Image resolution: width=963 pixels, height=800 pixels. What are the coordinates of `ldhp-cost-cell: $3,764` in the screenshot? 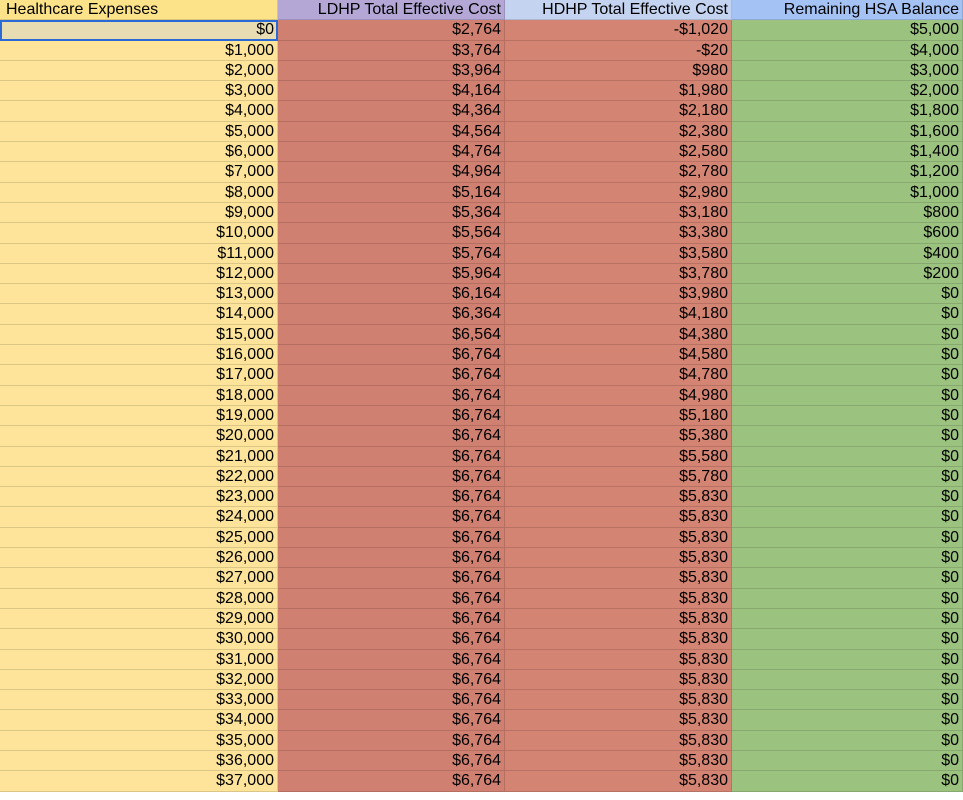 It's located at (391, 50).